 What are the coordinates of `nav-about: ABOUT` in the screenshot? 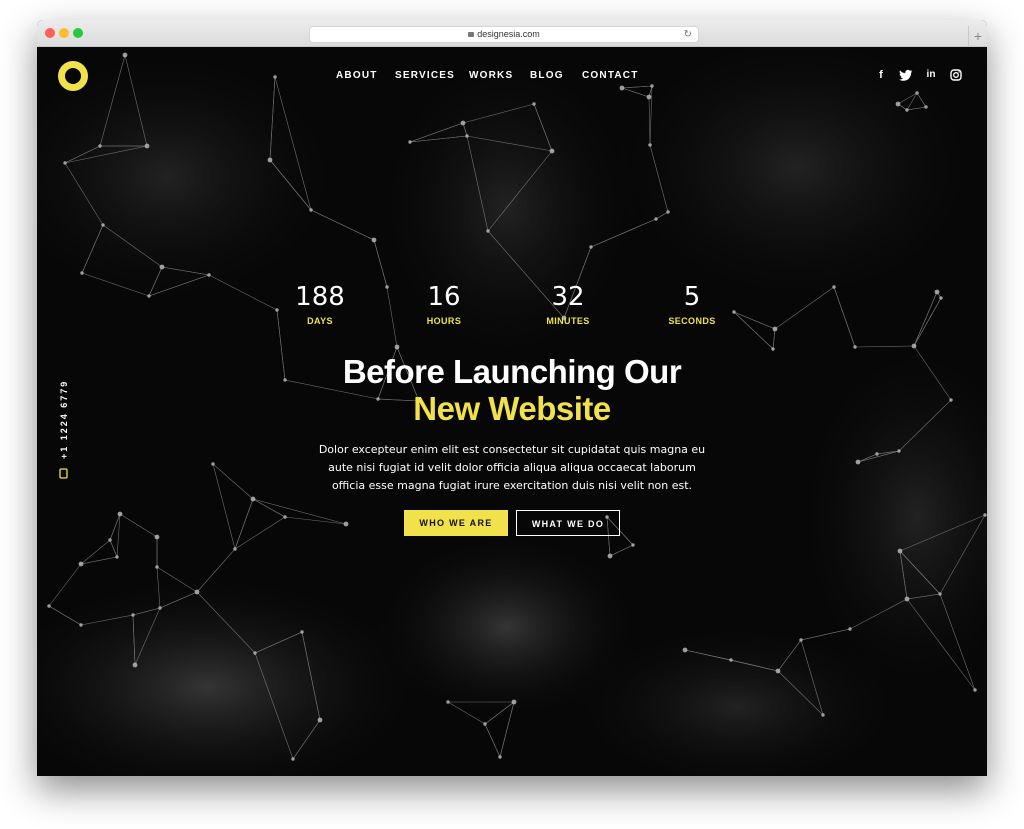 It's located at (357, 75).